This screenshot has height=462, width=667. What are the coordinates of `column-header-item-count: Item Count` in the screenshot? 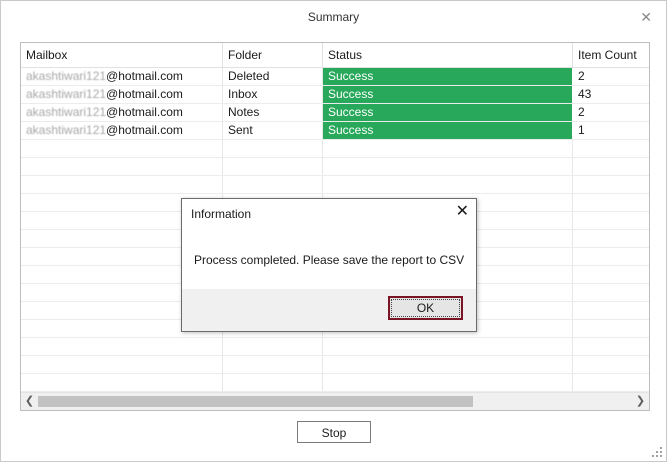 It's located at (611, 55).